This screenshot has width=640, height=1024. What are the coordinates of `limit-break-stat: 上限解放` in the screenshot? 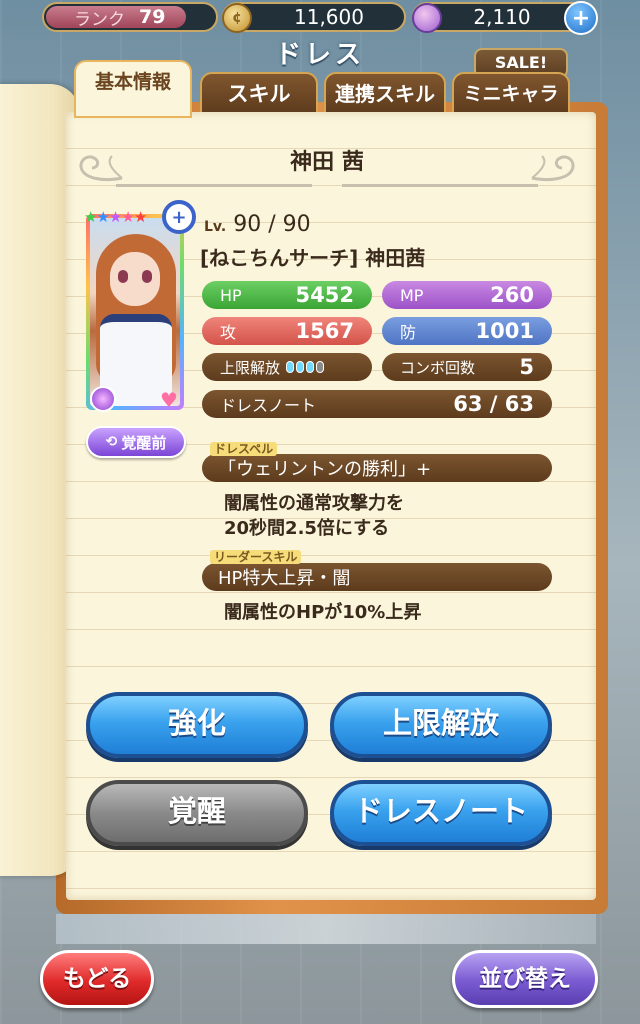 It's located at (287, 367).